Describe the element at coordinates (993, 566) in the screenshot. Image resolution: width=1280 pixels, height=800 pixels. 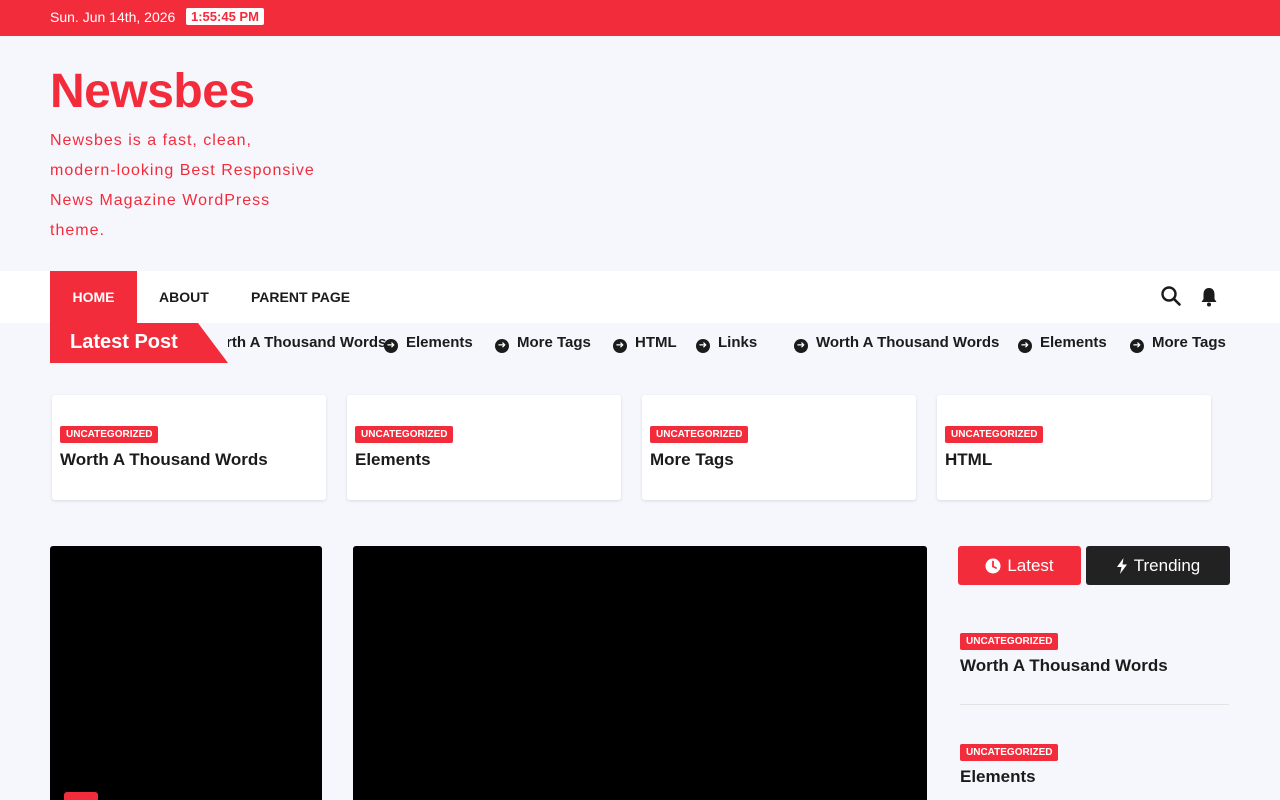
I see `clock-icon` at that location.